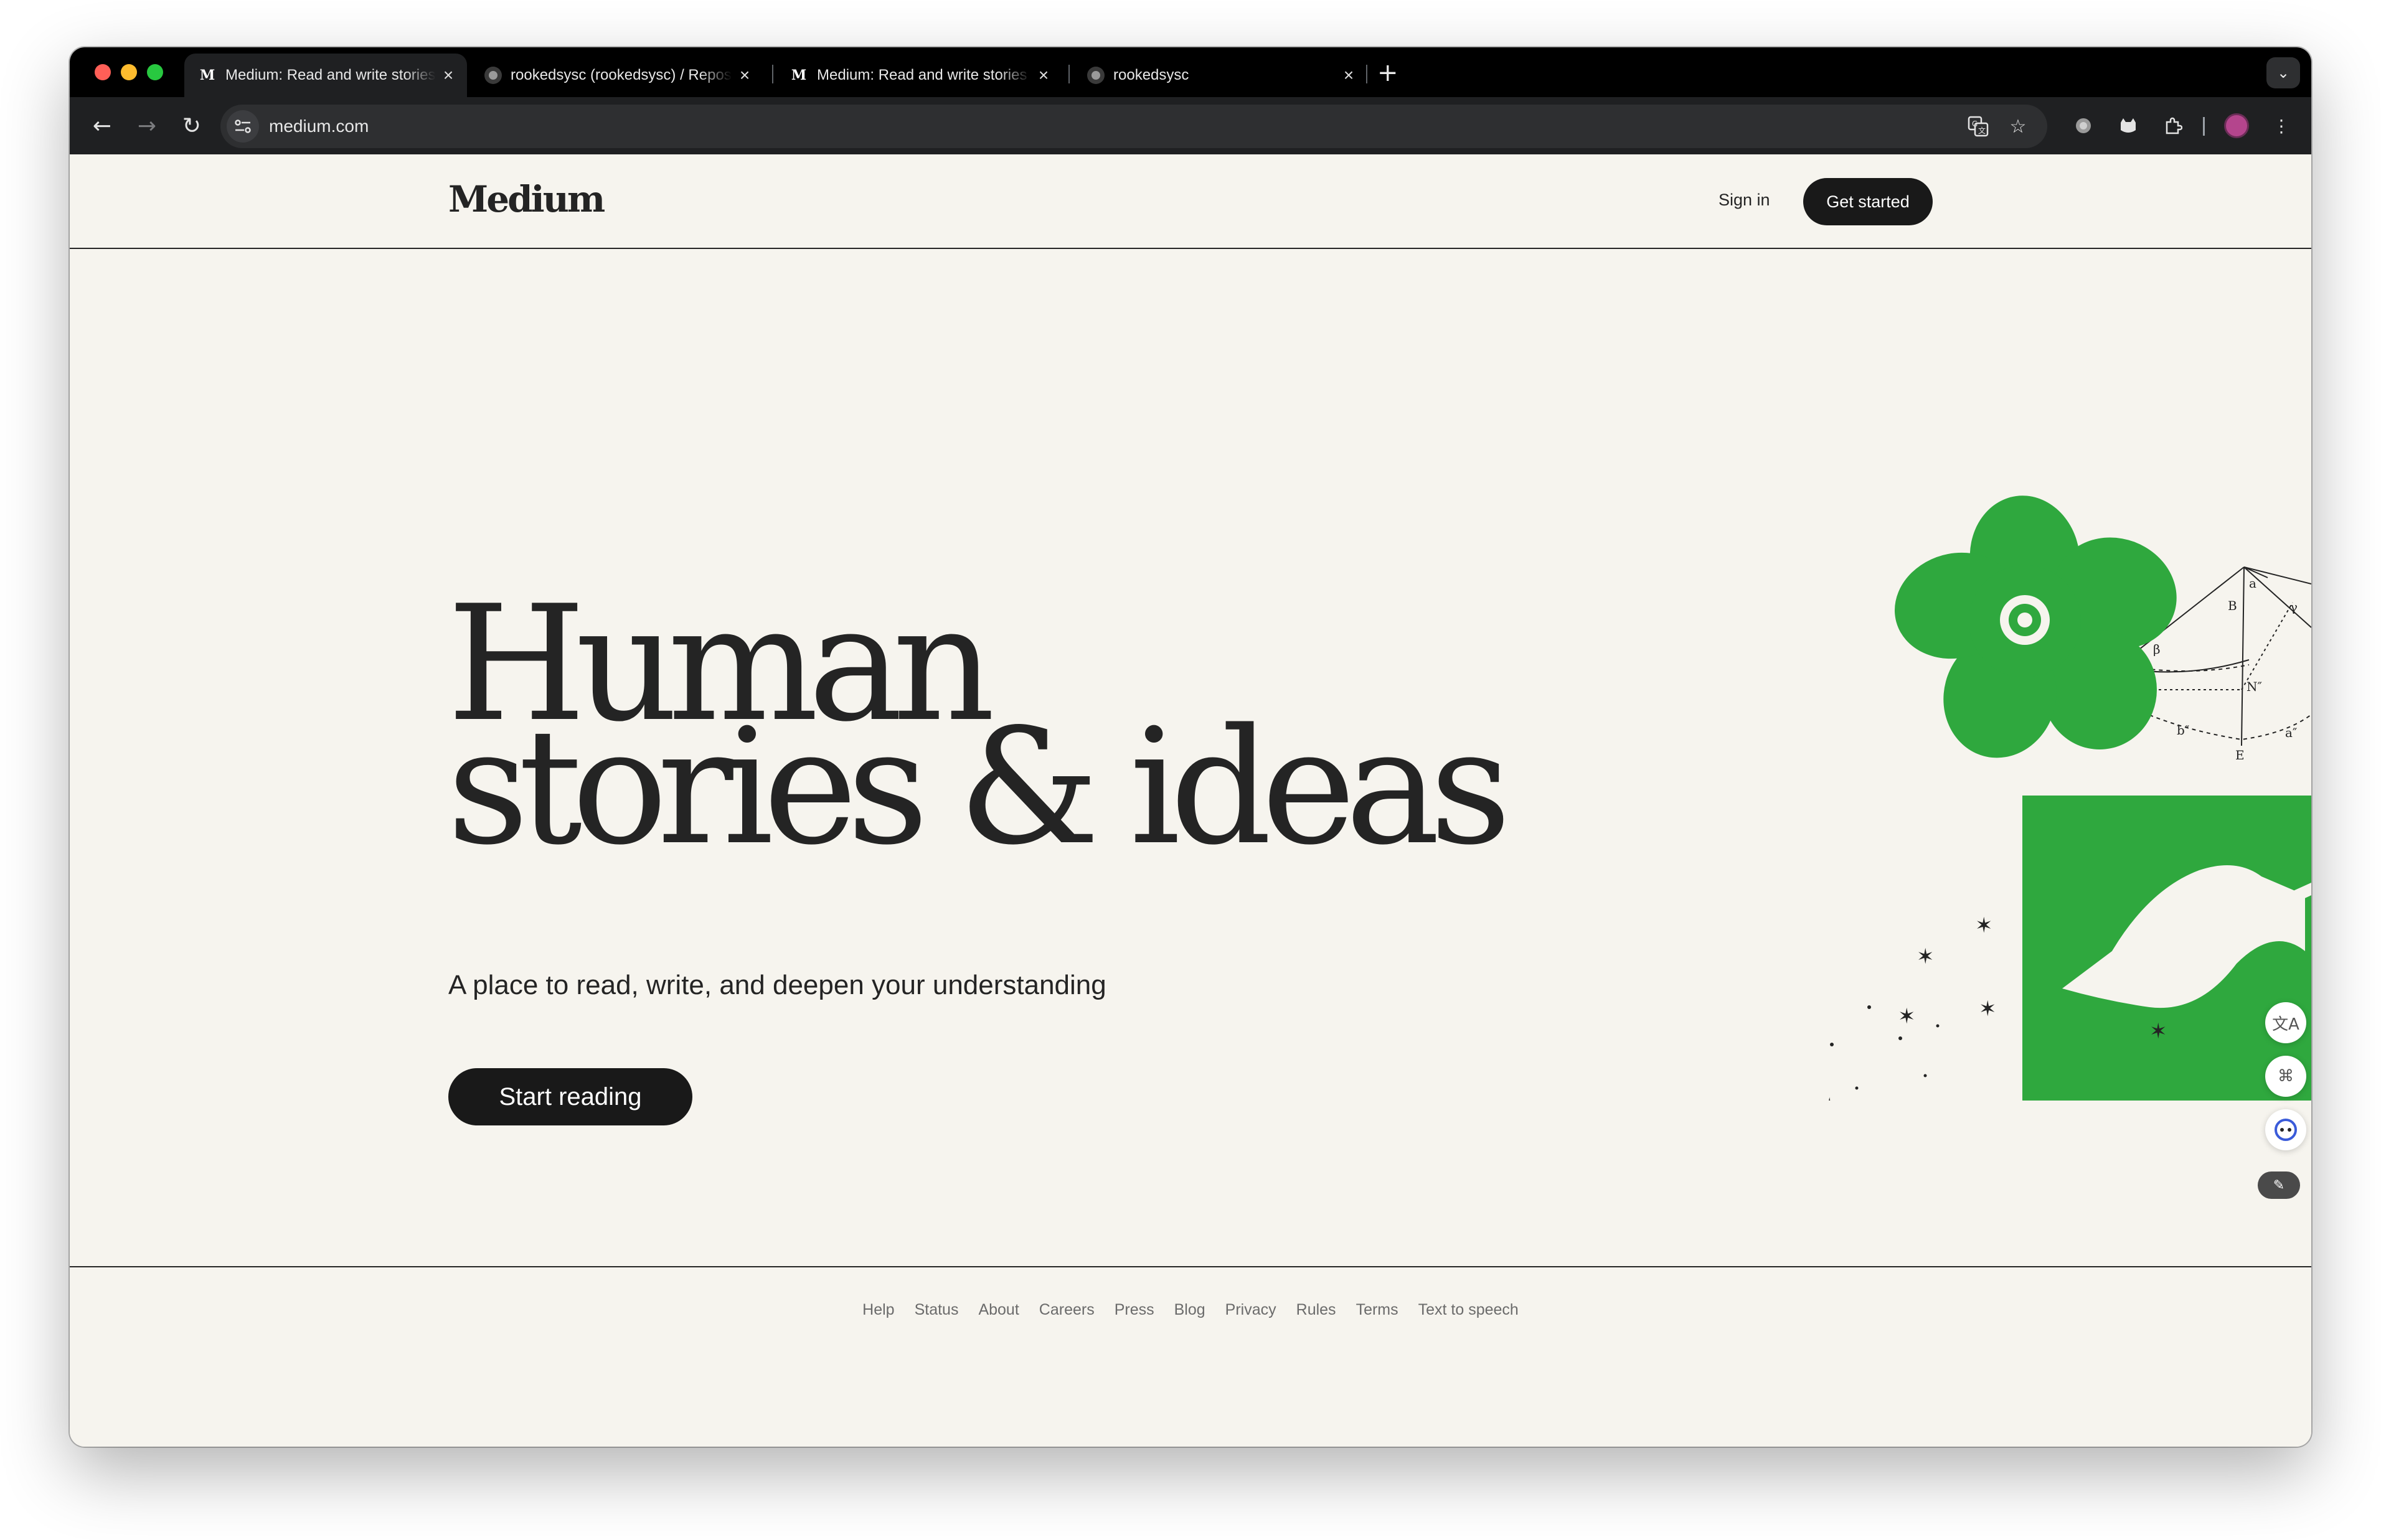 The width and height of the screenshot is (2381, 1540). What do you see at coordinates (1377, 1310) in the screenshot?
I see `footer-link-terms: Terms` at bounding box center [1377, 1310].